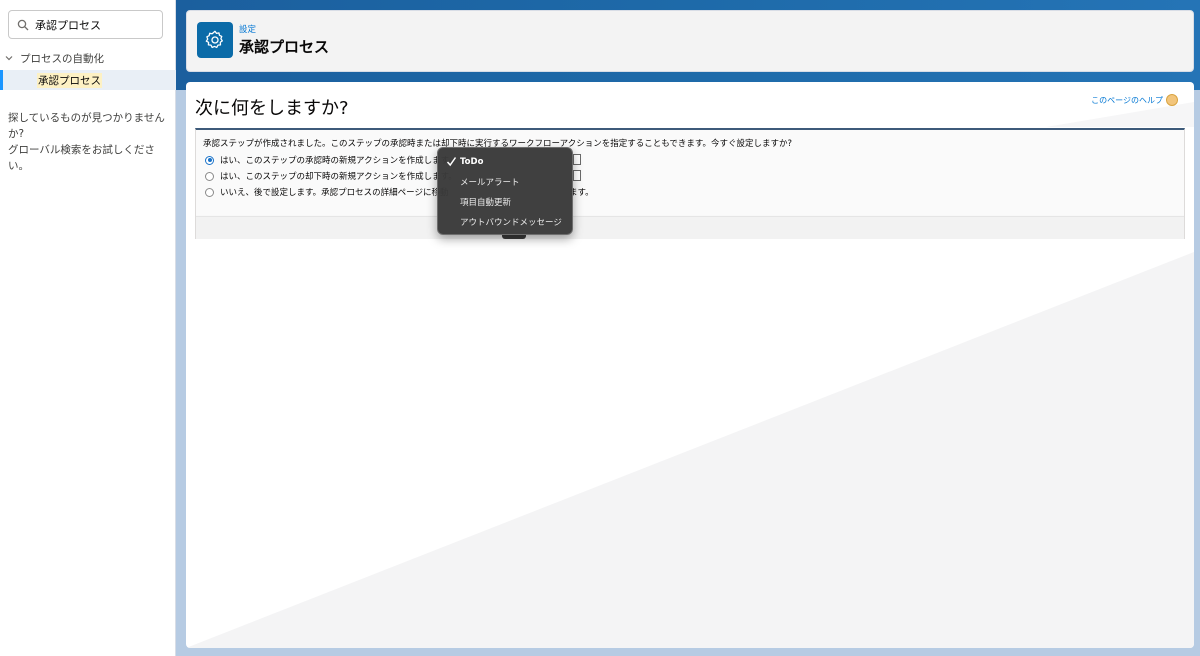 Image resolution: width=1200 pixels, height=656 pixels. I want to click on help-link-label: このページのヘルプ, so click(1127, 100).